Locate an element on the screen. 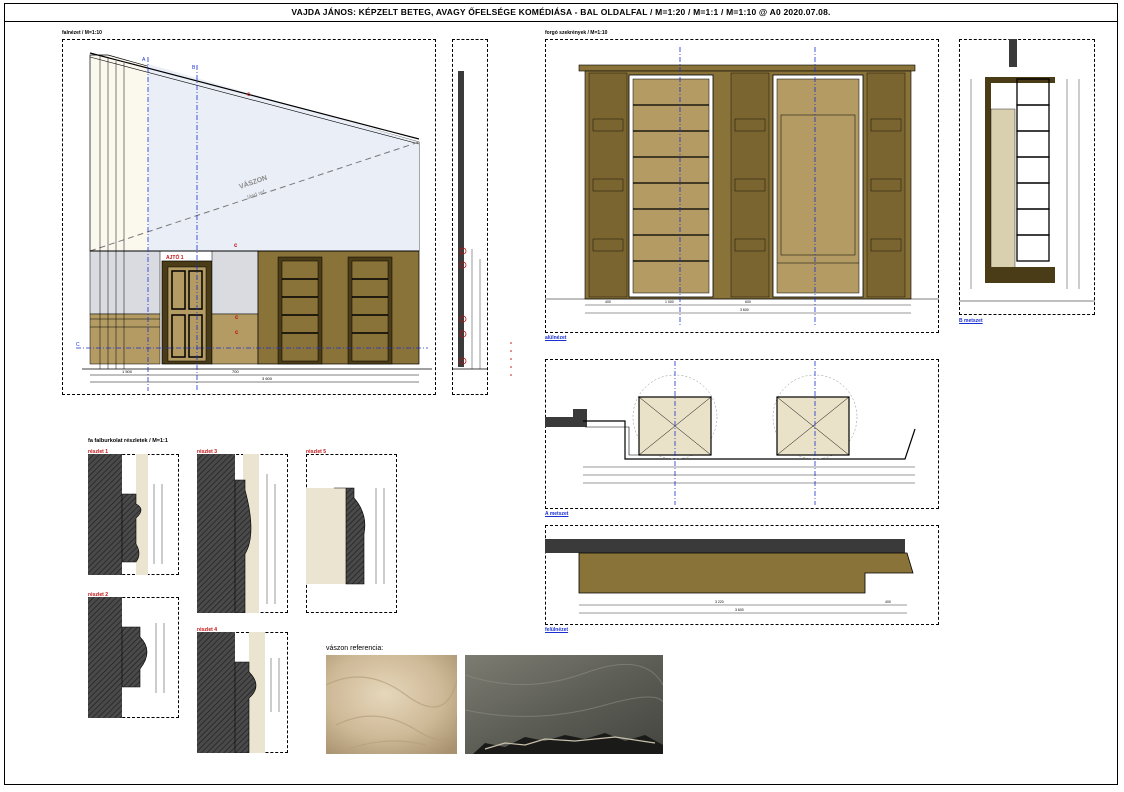 This screenshot has width=1124, height=792. red-ticks is located at coordinates (511, 359).